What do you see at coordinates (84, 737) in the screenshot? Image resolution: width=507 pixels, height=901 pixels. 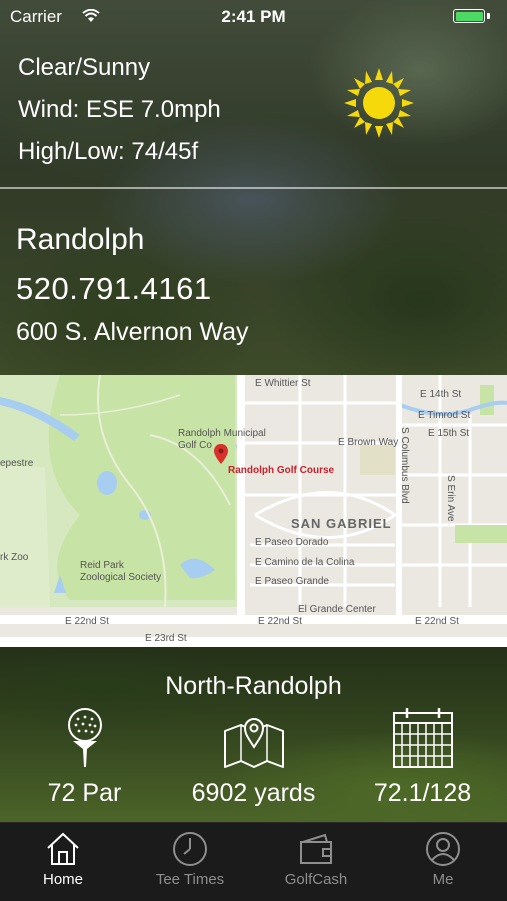 I see `golf-ball-tee-icon` at bounding box center [84, 737].